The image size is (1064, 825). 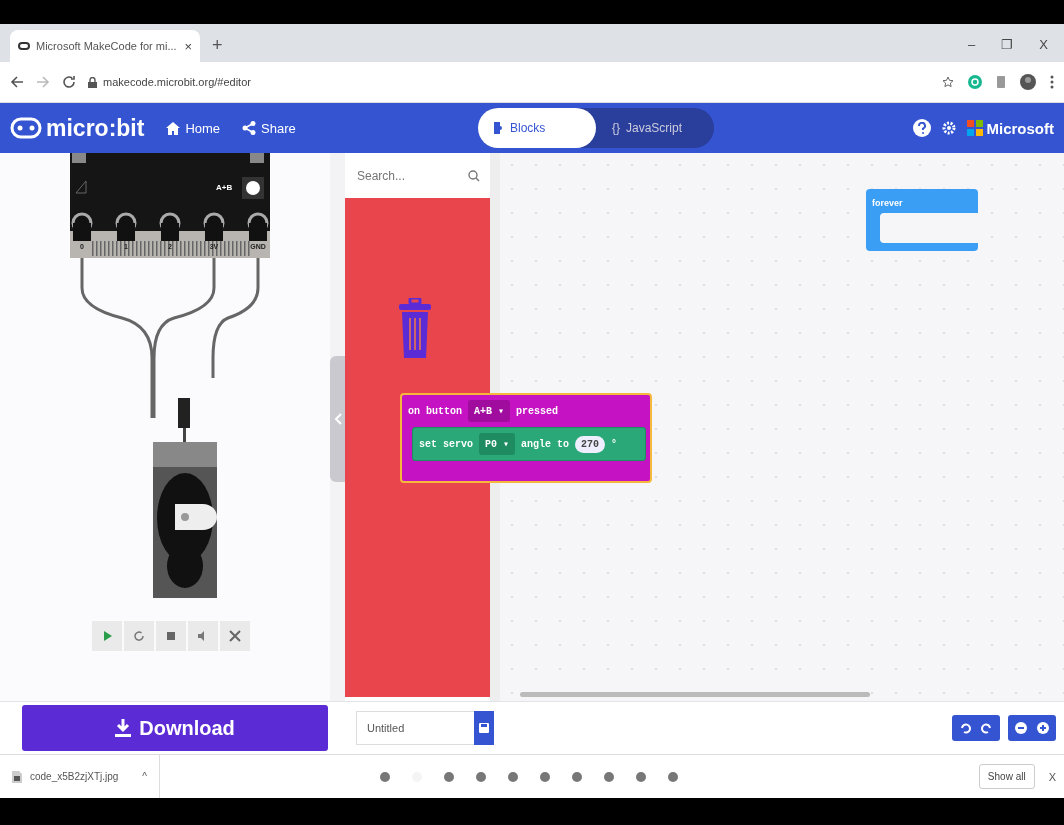 I want to click on chevron-left-icon, so click(x=337, y=419).